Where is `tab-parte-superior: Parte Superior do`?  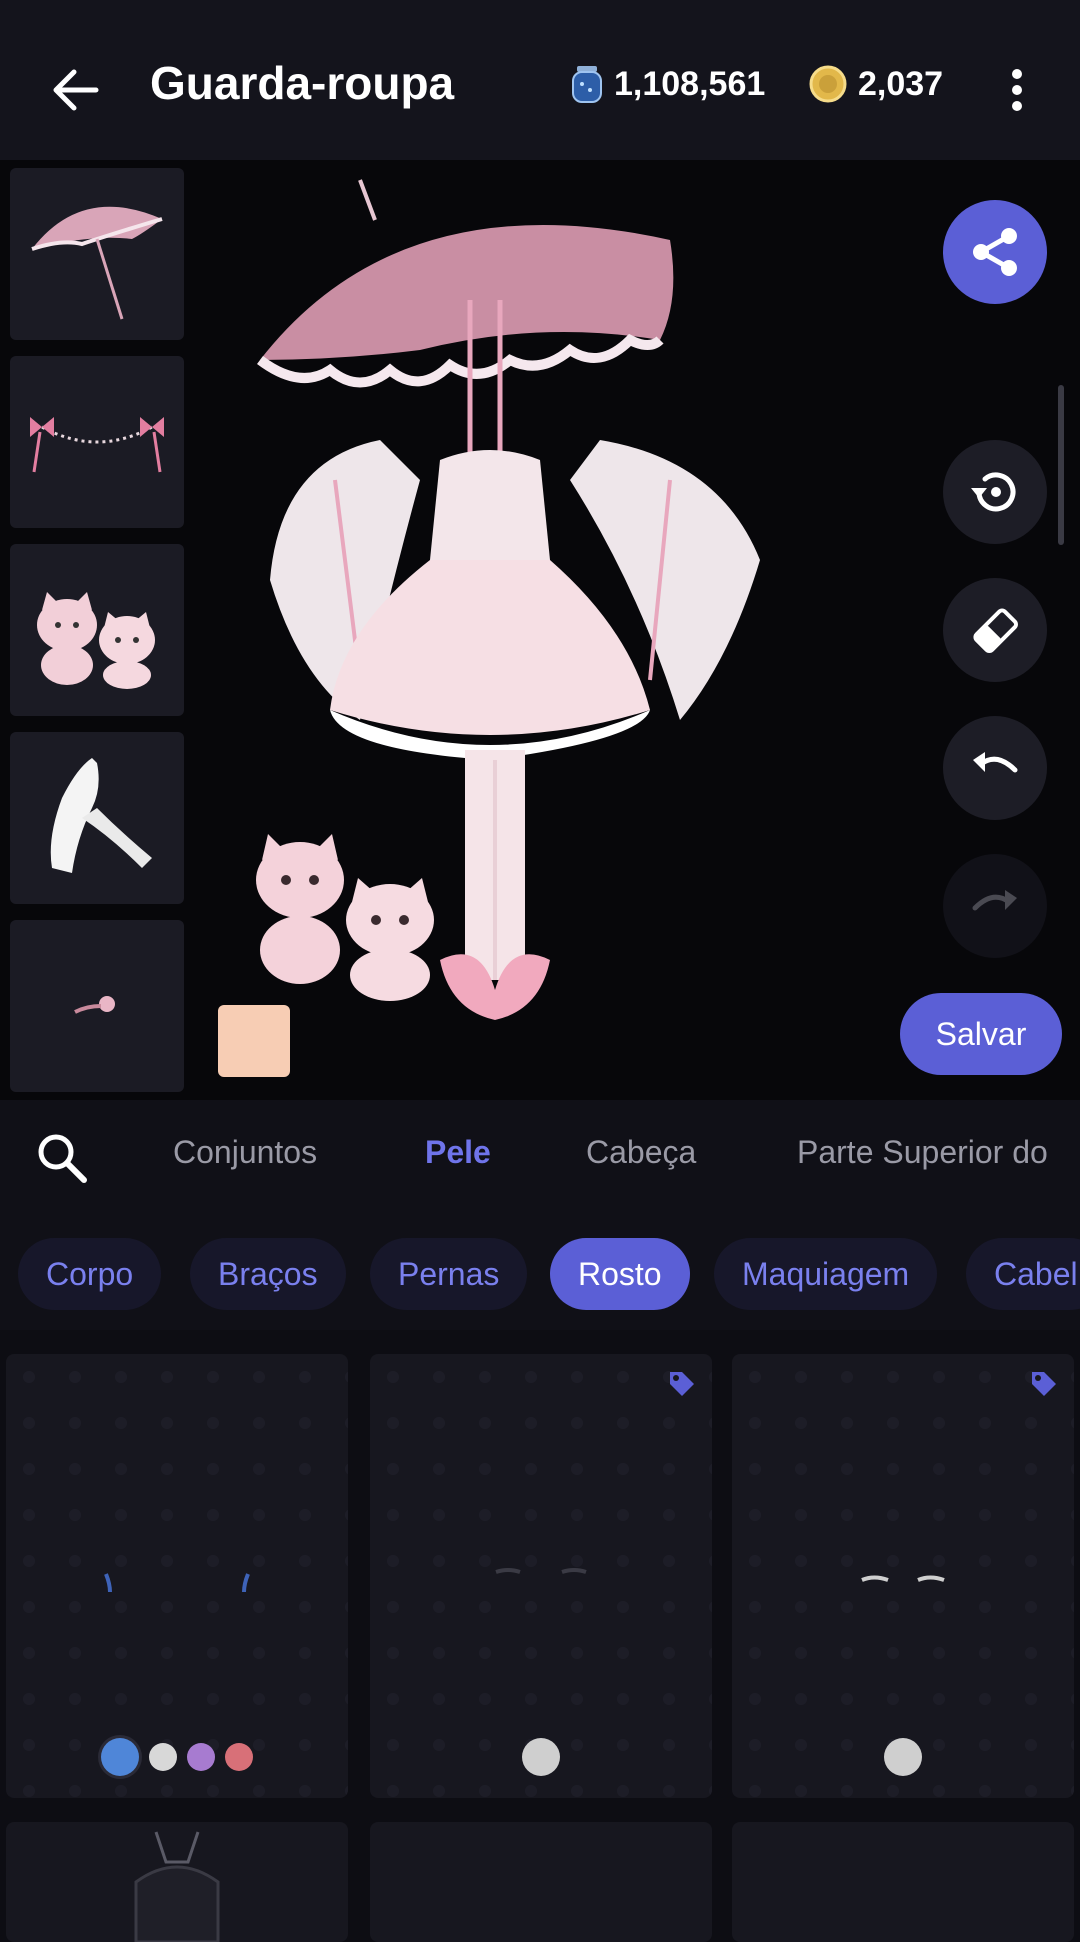 tab-parte-superior: Parte Superior do is located at coordinates (922, 1152).